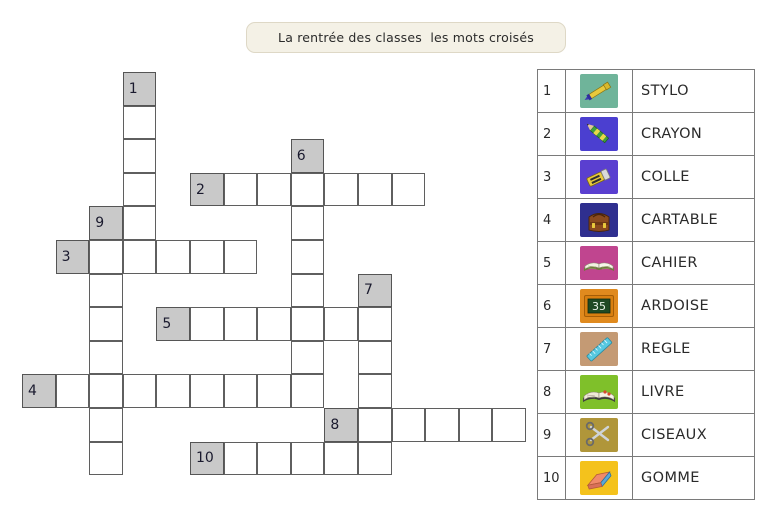 The width and height of the screenshot is (760, 529). What do you see at coordinates (335, 424) in the screenshot?
I see `clue-number: 8` at bounding box center [335, 424].